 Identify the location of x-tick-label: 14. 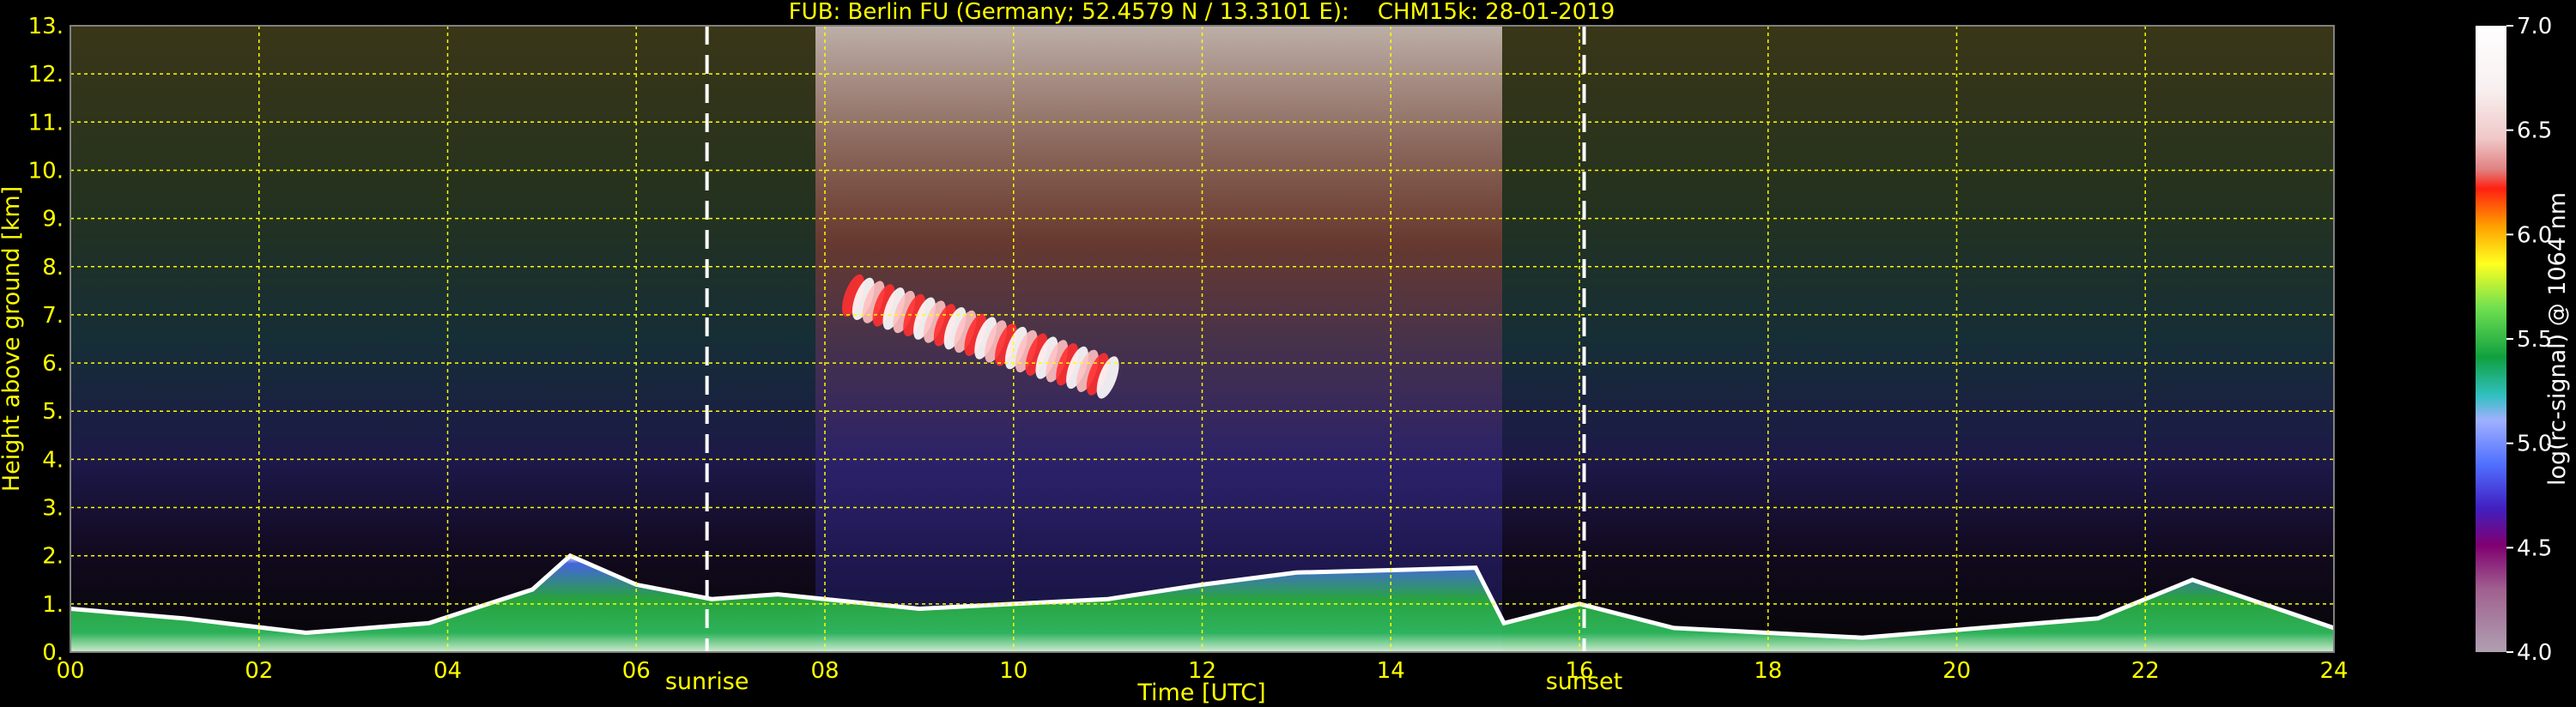
(1391, 671).